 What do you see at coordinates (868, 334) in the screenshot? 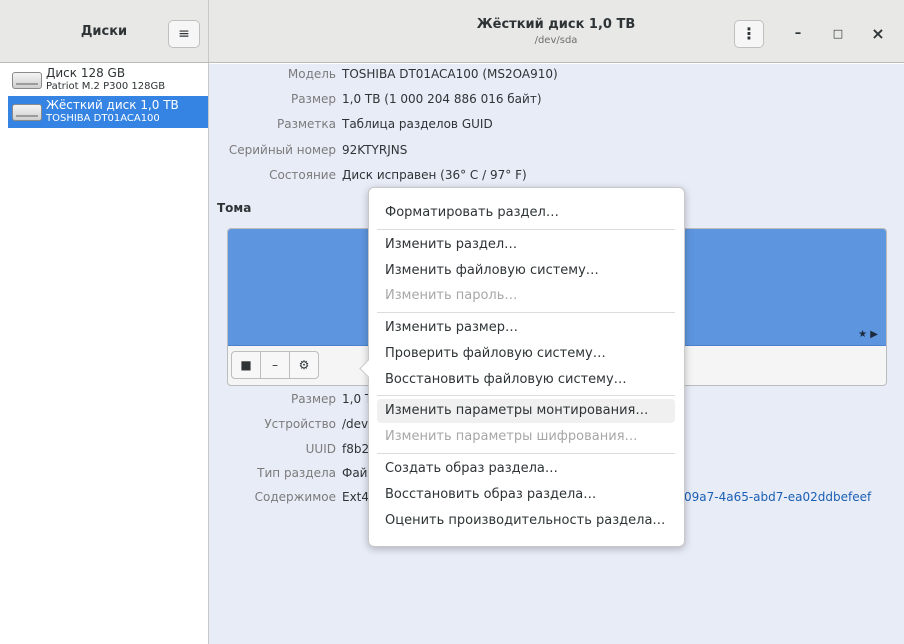
I see `mounted-star-icon: ★ ▶` at bounding box center [868, 334].